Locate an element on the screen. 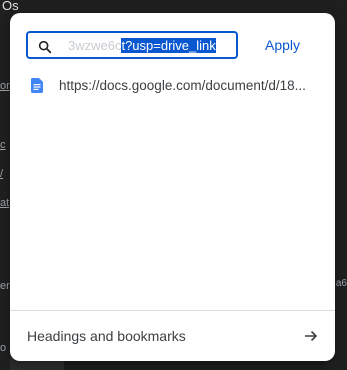  headings-and-bookmarks-button: Headings and bookmarks is located at coordinates (172, 336).